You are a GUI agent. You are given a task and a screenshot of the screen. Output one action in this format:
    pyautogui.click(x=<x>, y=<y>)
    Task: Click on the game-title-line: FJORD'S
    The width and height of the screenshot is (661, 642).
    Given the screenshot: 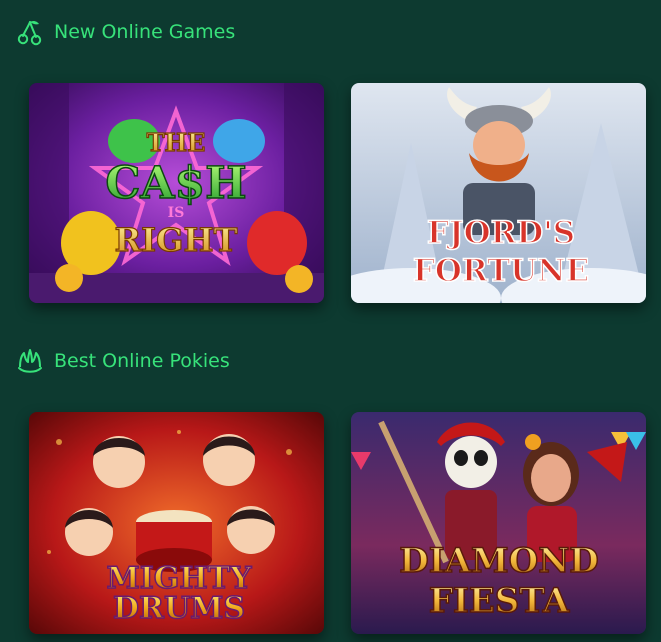 What is the action you would take?
    pyautogui.click(x=501, y=233)
    